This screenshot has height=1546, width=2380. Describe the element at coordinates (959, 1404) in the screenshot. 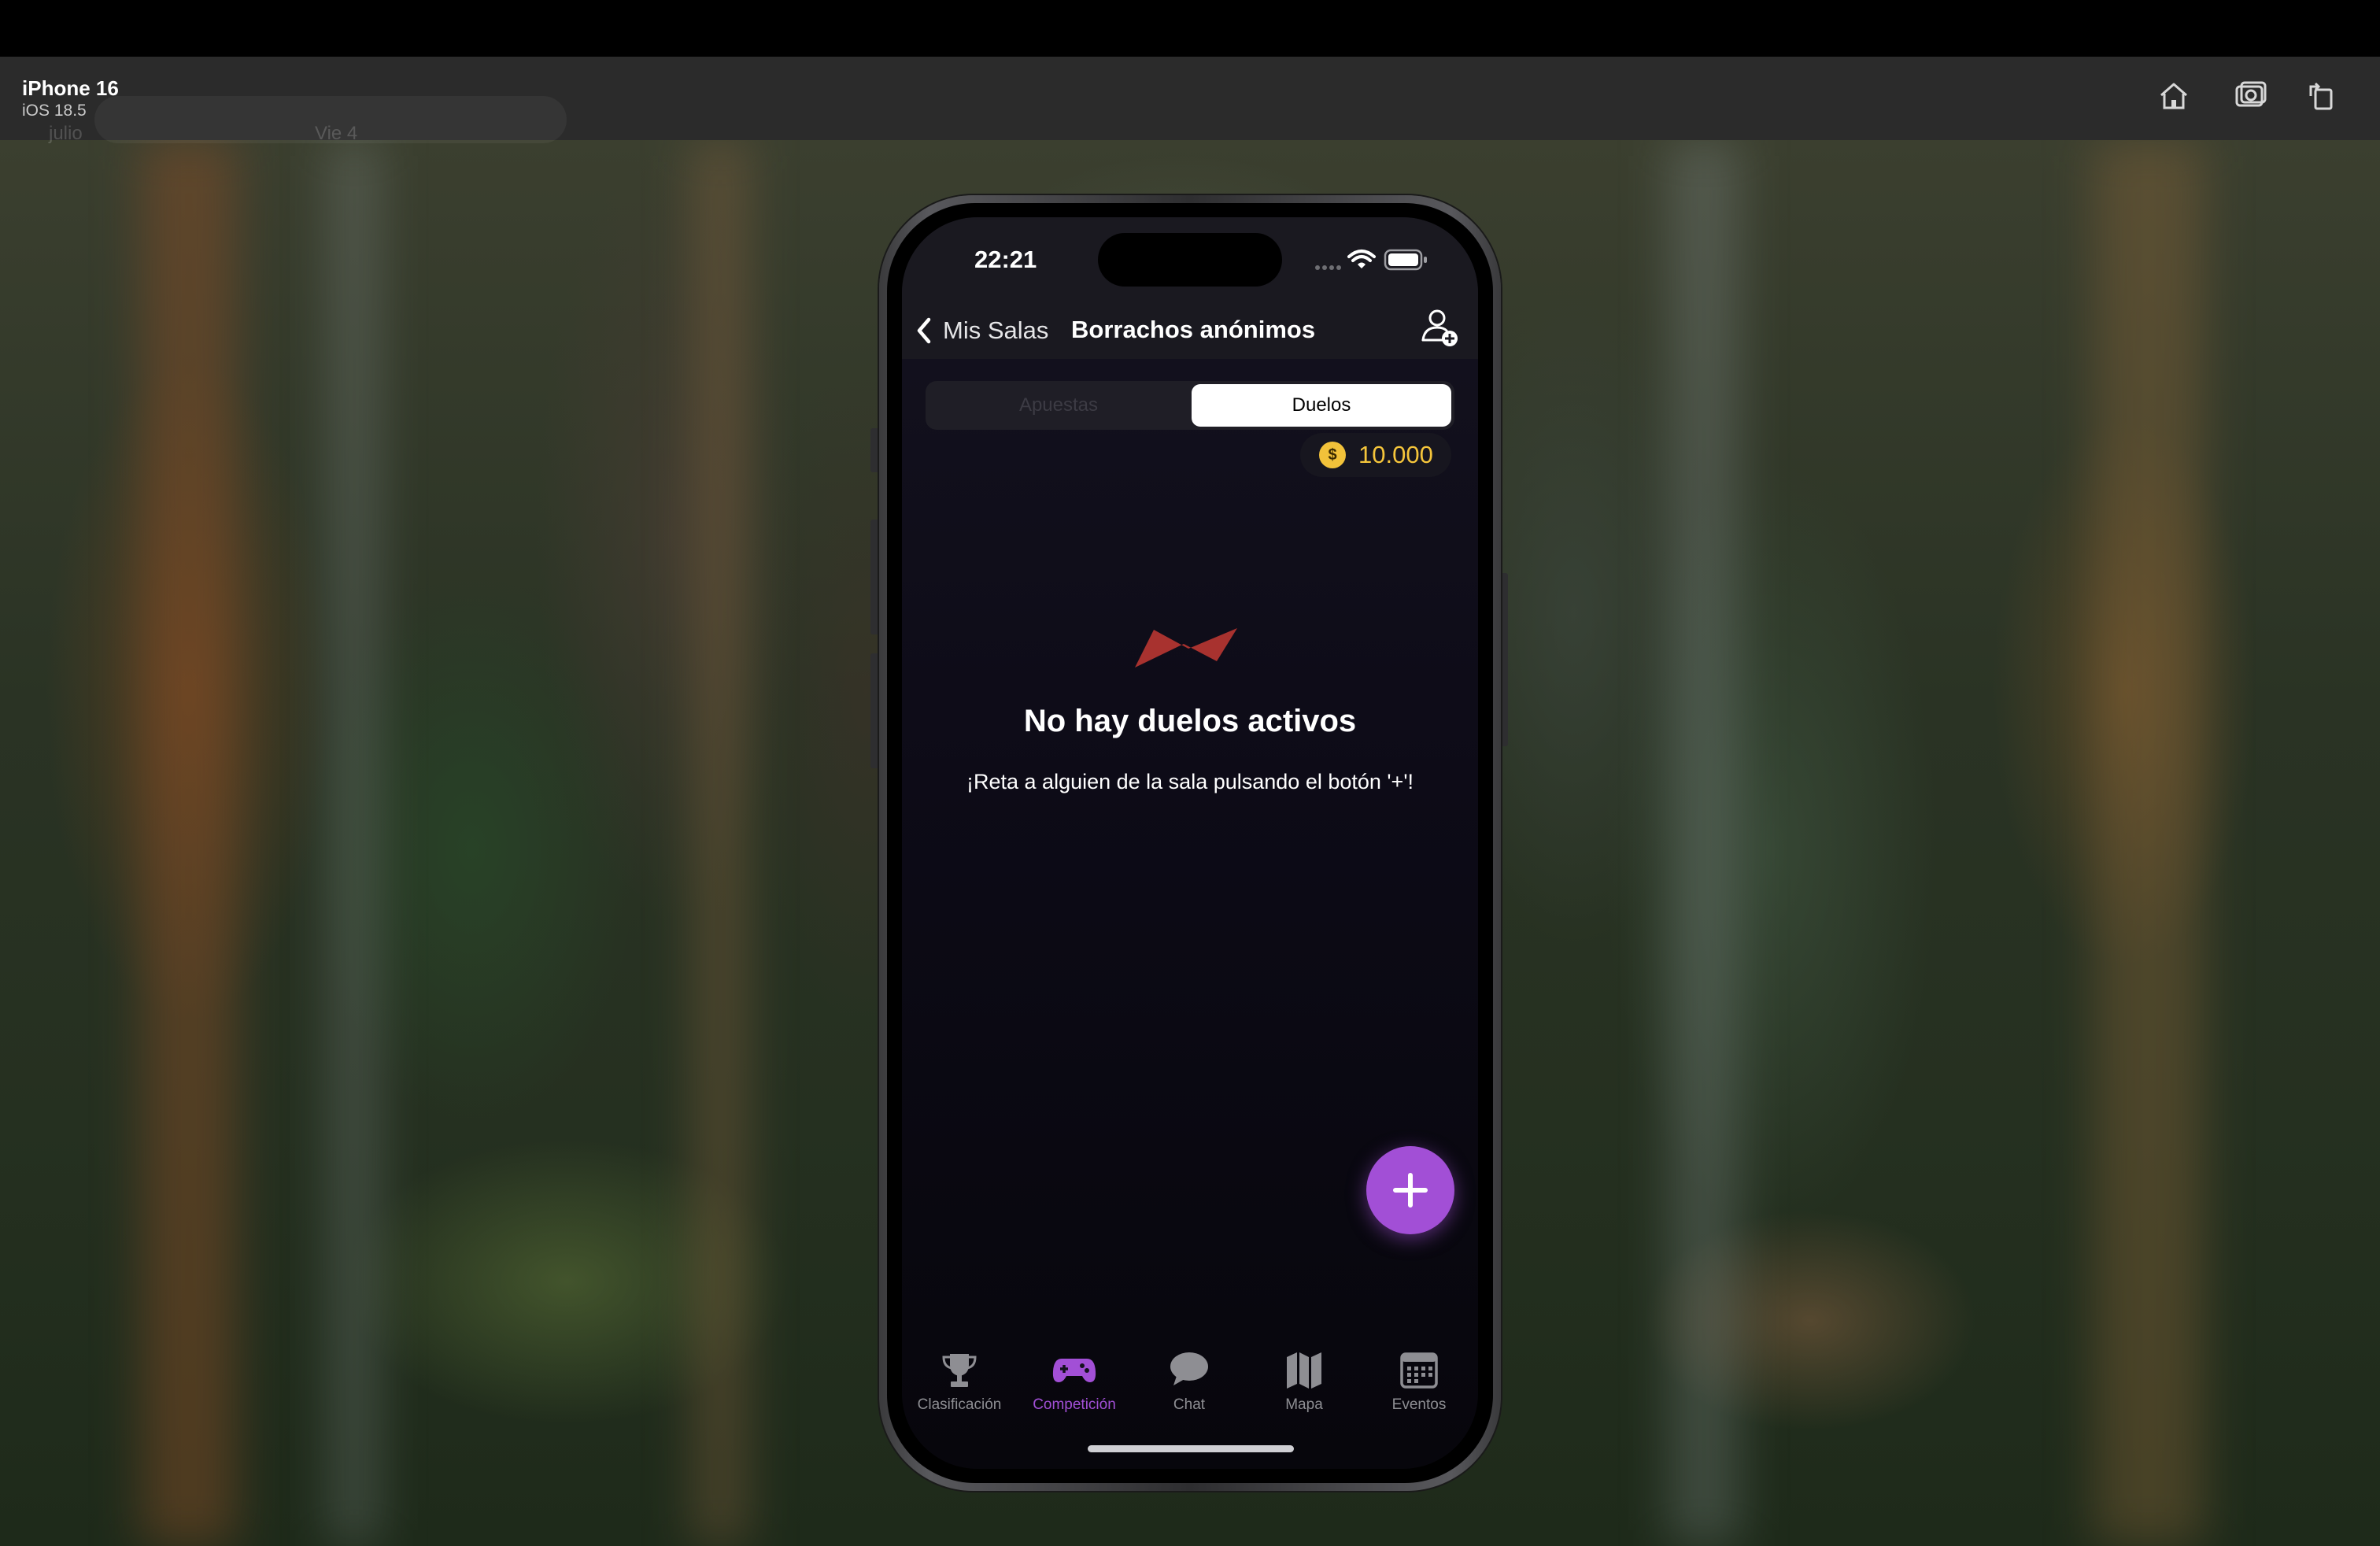

I see `tab-label: Clasificación` at that location.